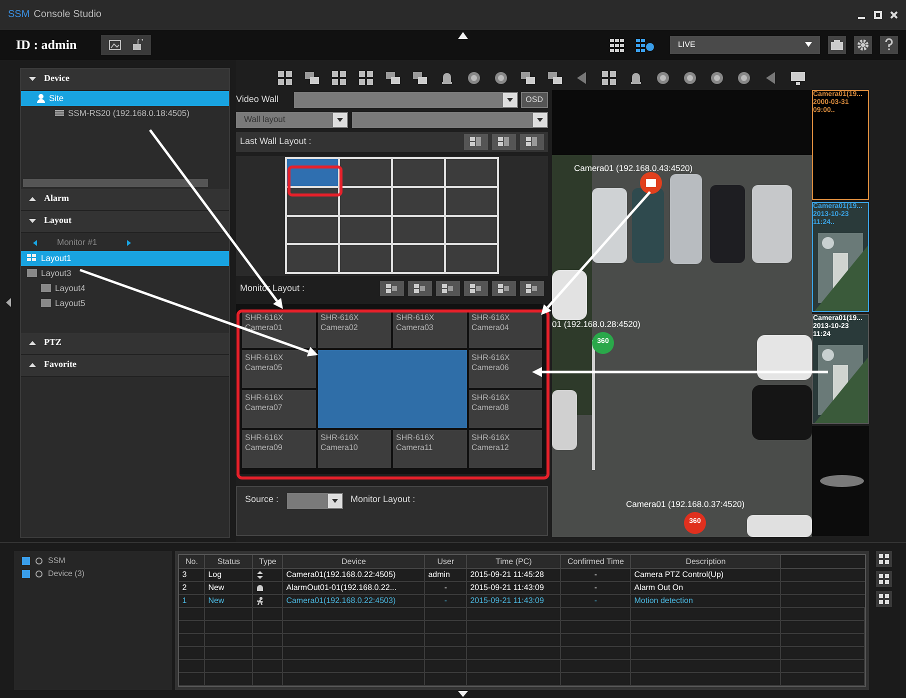 The image size is (906, 698). What do you see at coordinates (463, 35) in the screenshot?
I see `collapse-arrow-icon` at bounding box center [463, 35].